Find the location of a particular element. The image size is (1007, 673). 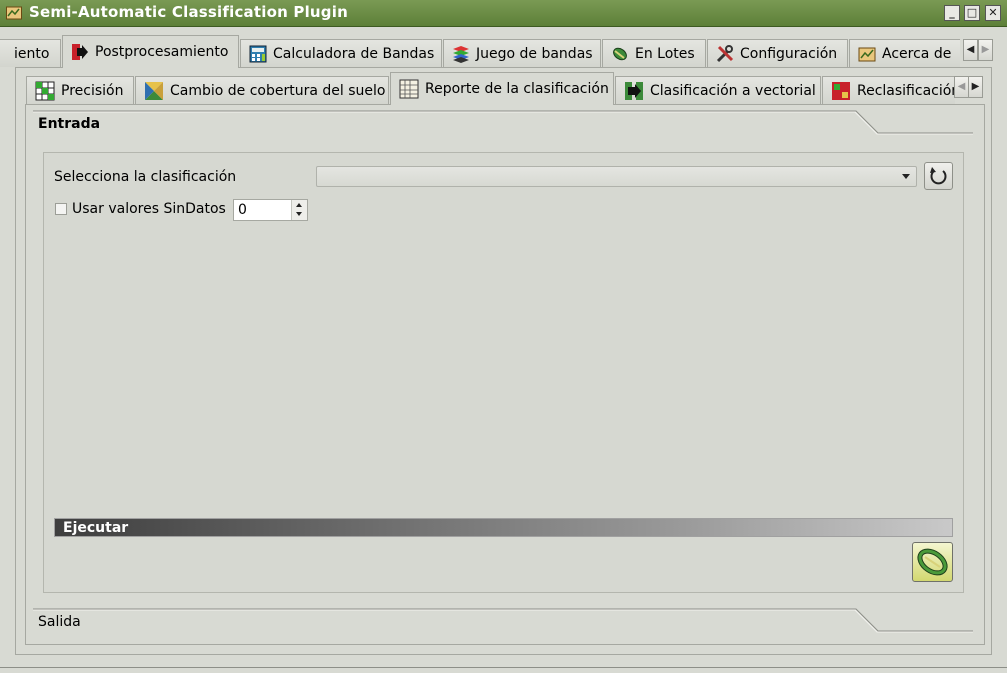

tab-reclassification: Reclasificación is located at coordinates (891, 90).